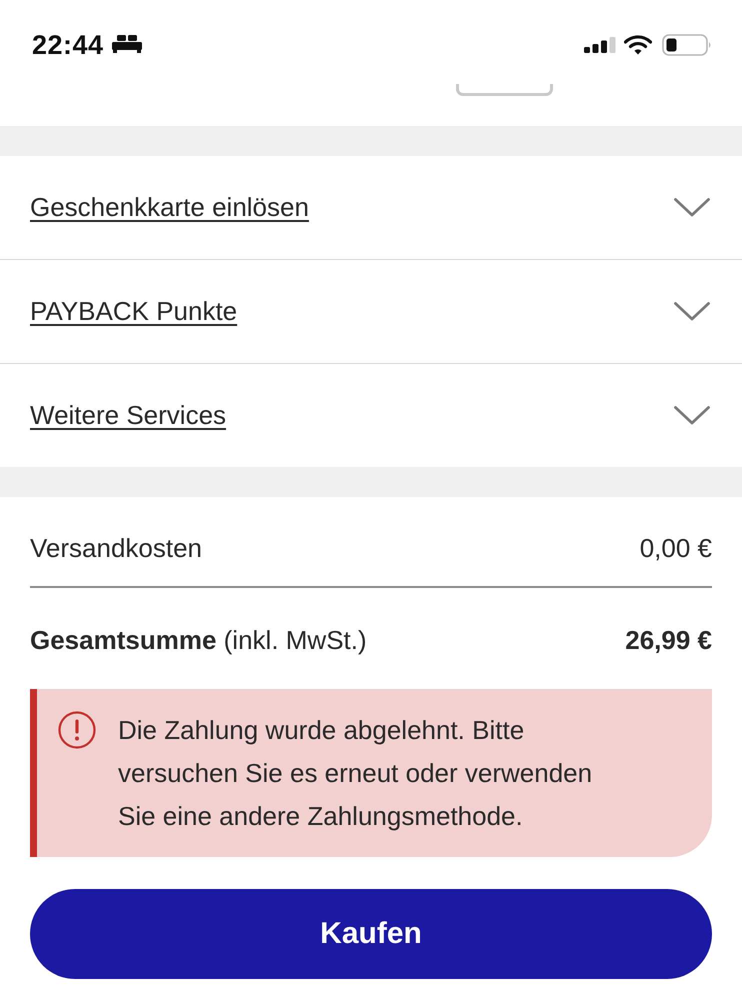 The width and height of the screenshot is (742, 1000). What do you see at coordinates (638, 45) in the screenshot?
I see `wifi-icon` at bounding box center [638, 45].